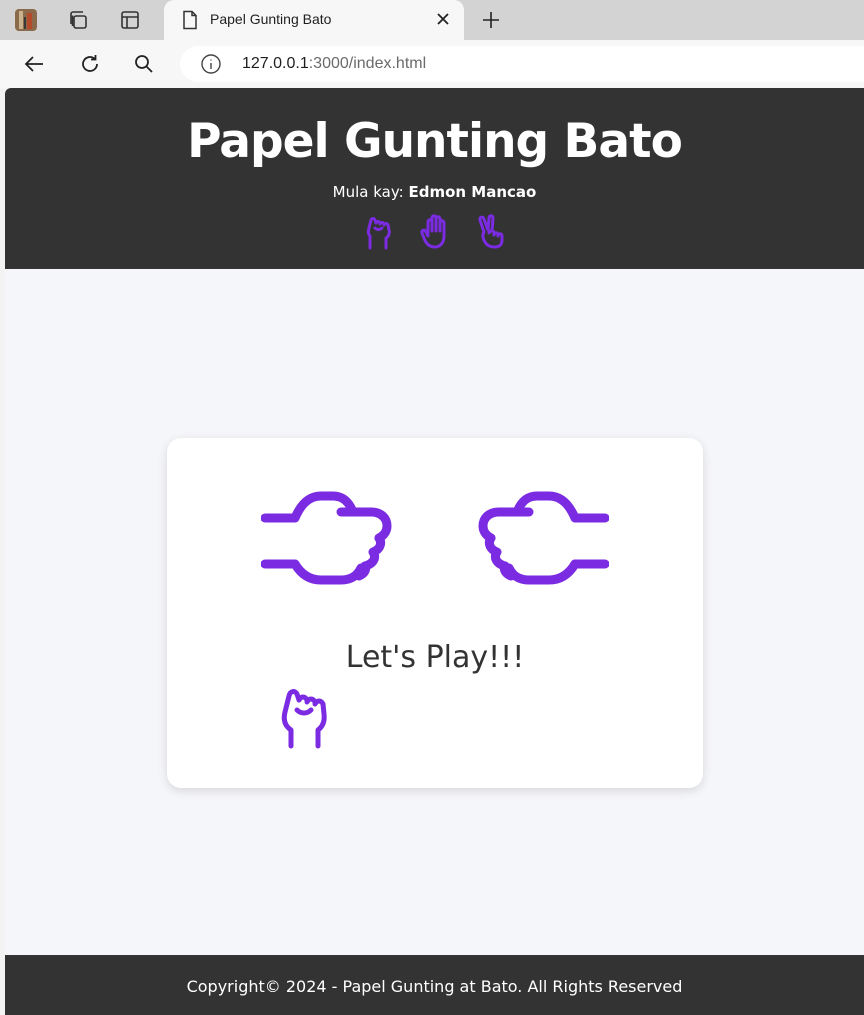  What do you see at coordinates (78, 20) in the screenshot?
I see `collections-icon` at bounding box center [78, 20].